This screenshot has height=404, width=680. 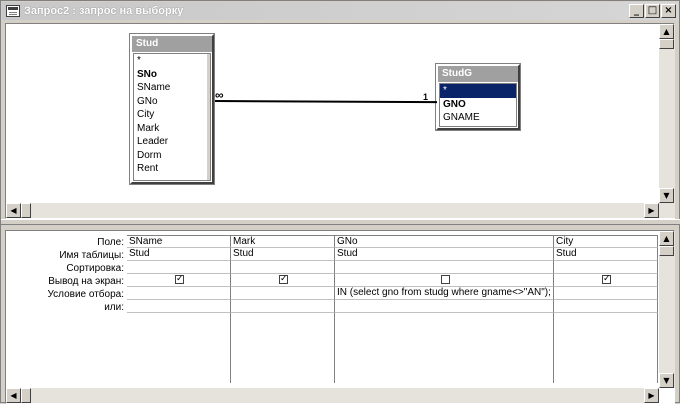 What do you see at coordinates (13, 210) in the screenshot?
I see `scroll-left-icon: ◀` at bounding box center [13, 210].